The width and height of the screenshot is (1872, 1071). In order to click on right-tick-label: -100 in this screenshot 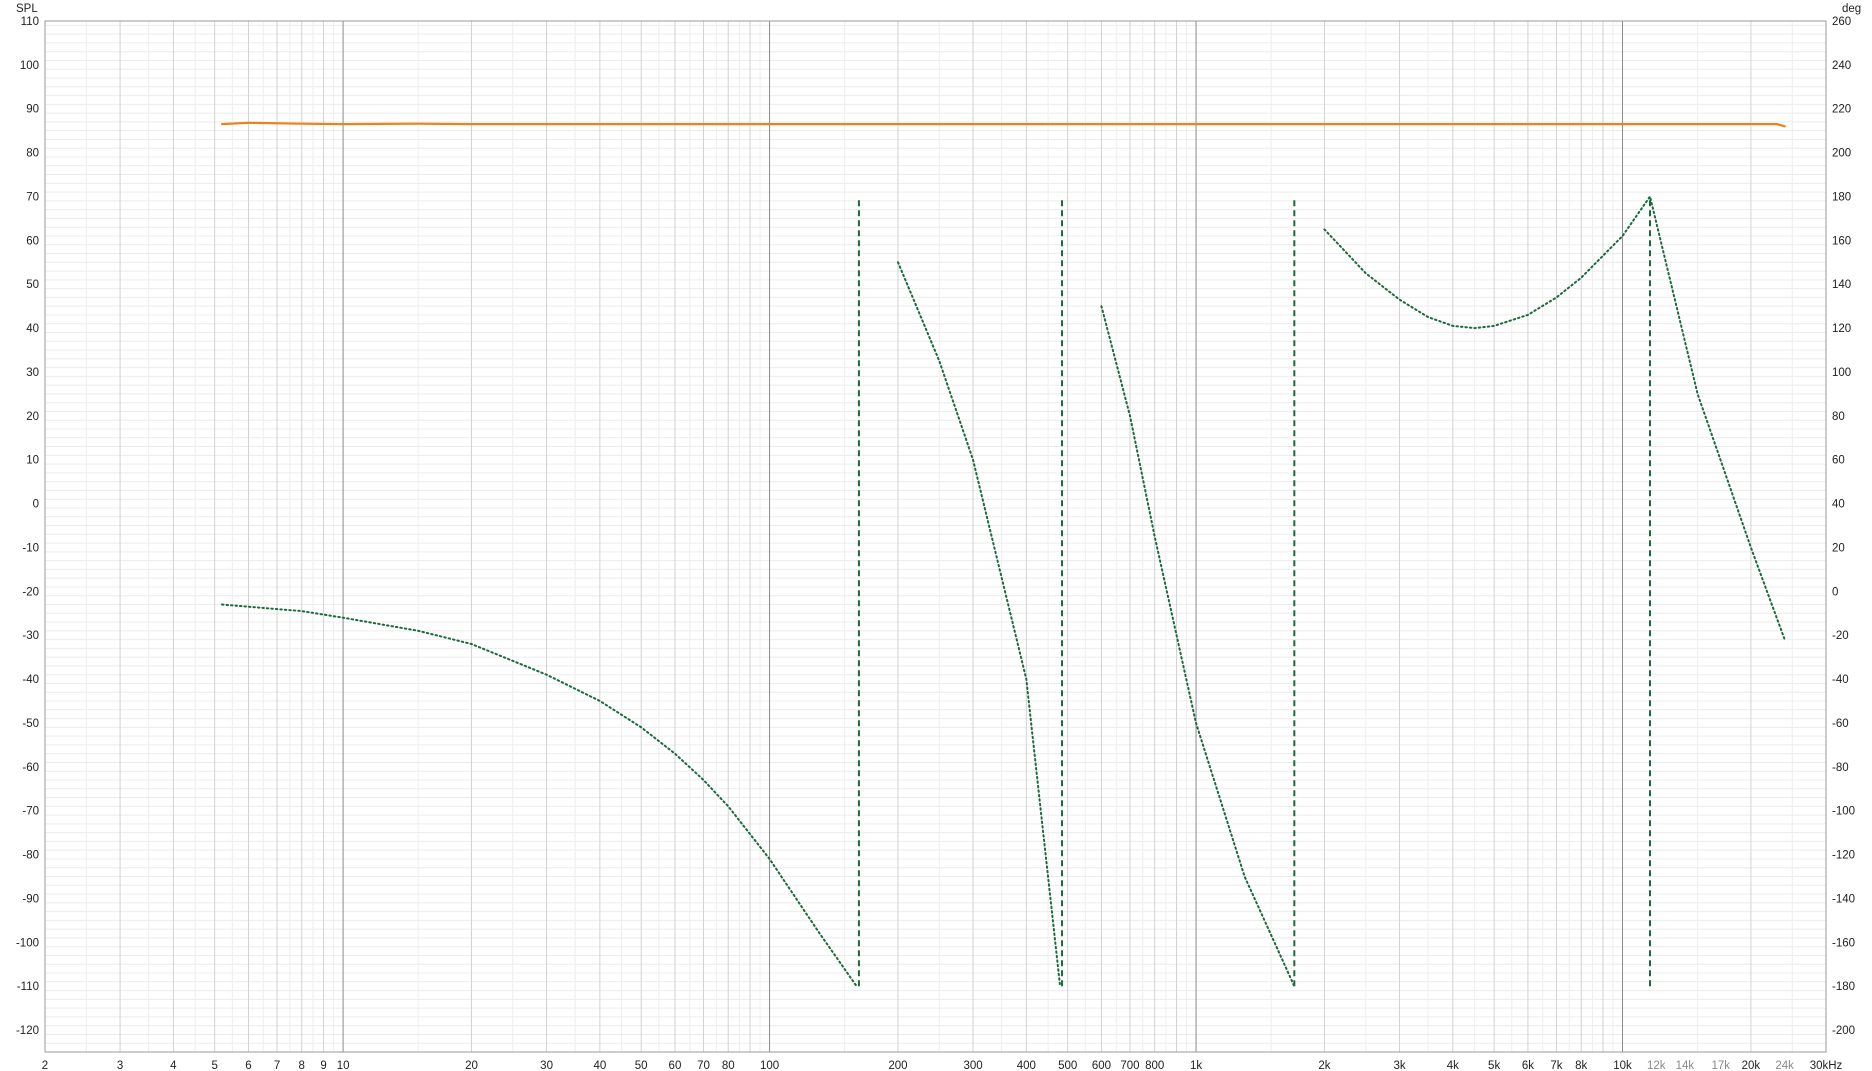, I will do `click(1843, 812)`.